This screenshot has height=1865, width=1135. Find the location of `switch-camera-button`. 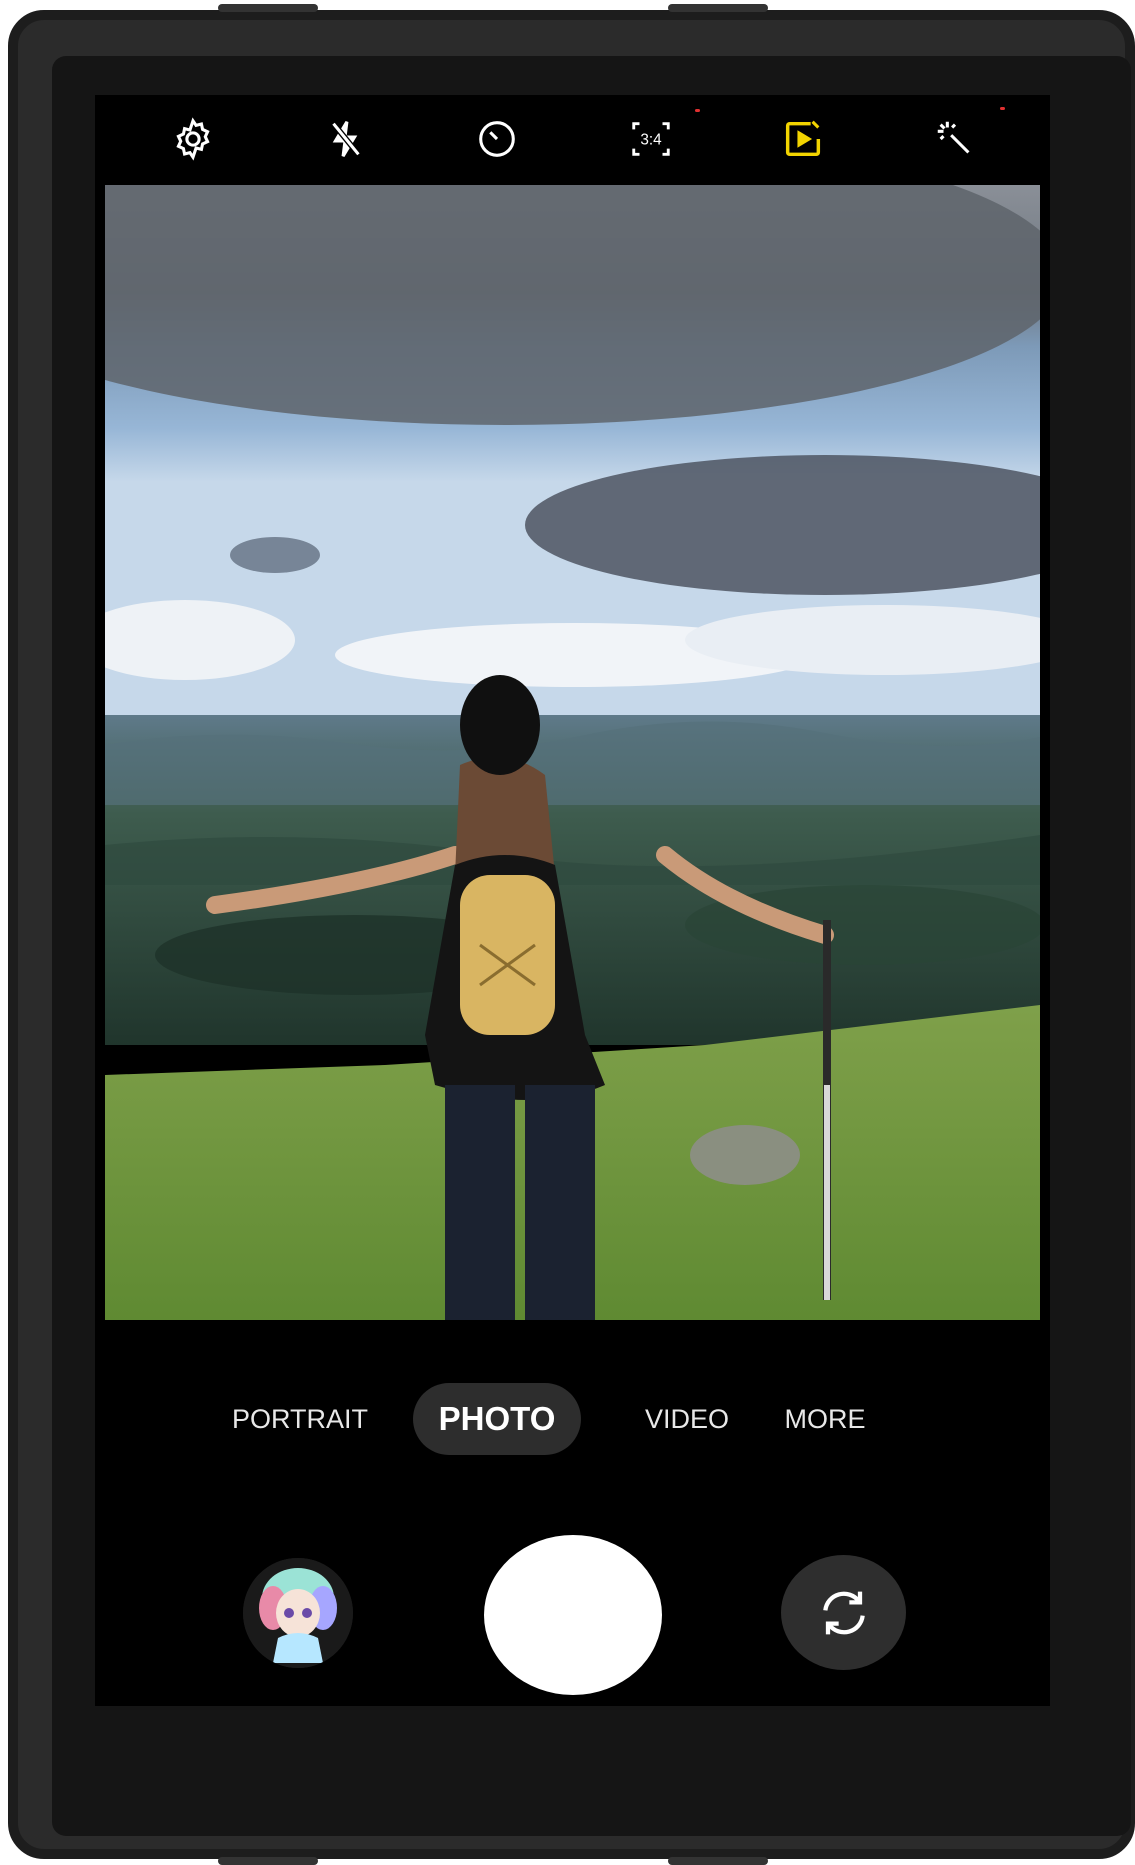

switch-camera-button is located at coordinates (843, 1612).